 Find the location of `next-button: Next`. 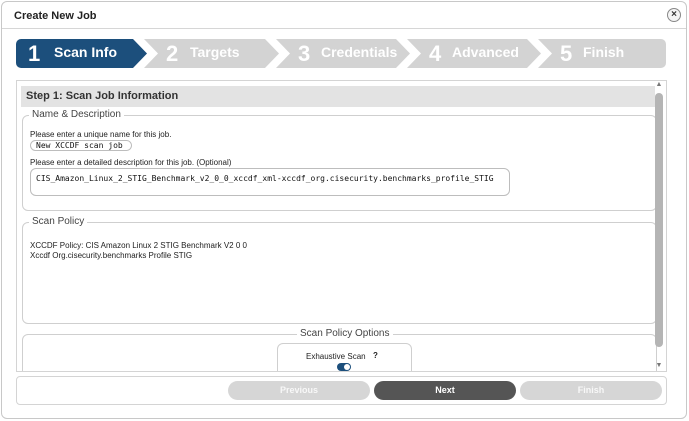

next-button: Next is located at coordinates (445, 390).